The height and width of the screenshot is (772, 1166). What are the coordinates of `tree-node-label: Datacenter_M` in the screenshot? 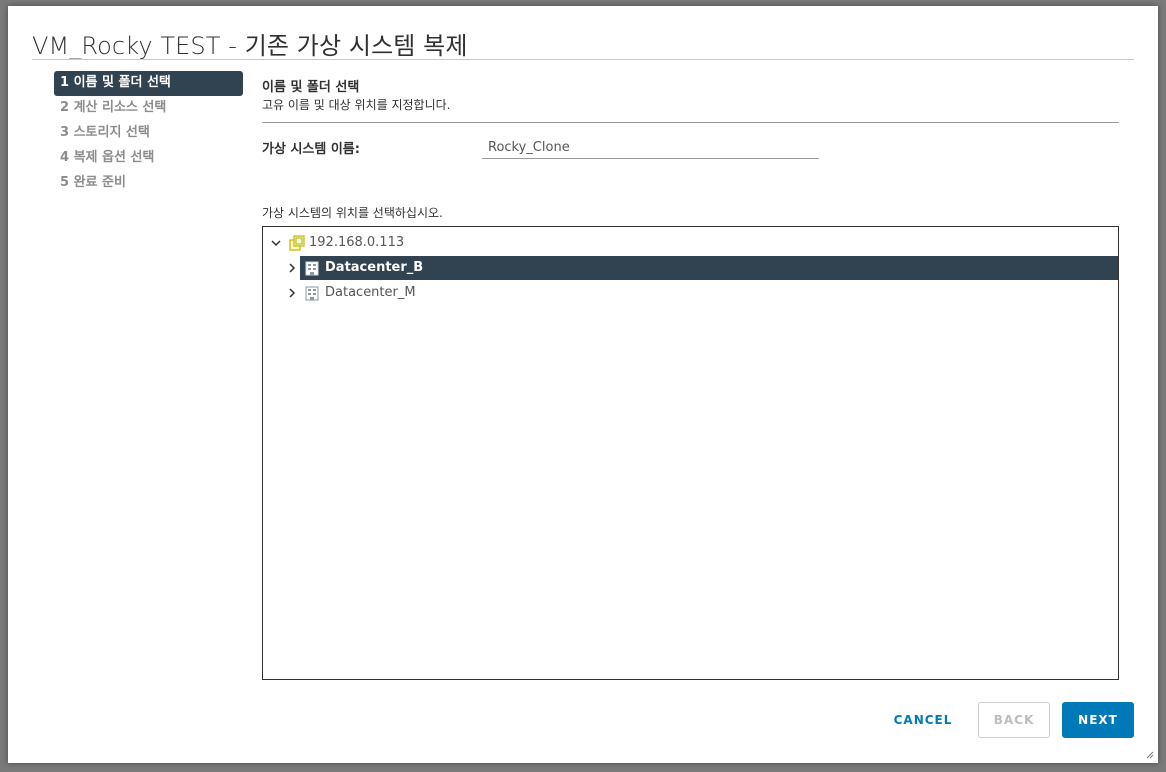 It's located at (370, 292).